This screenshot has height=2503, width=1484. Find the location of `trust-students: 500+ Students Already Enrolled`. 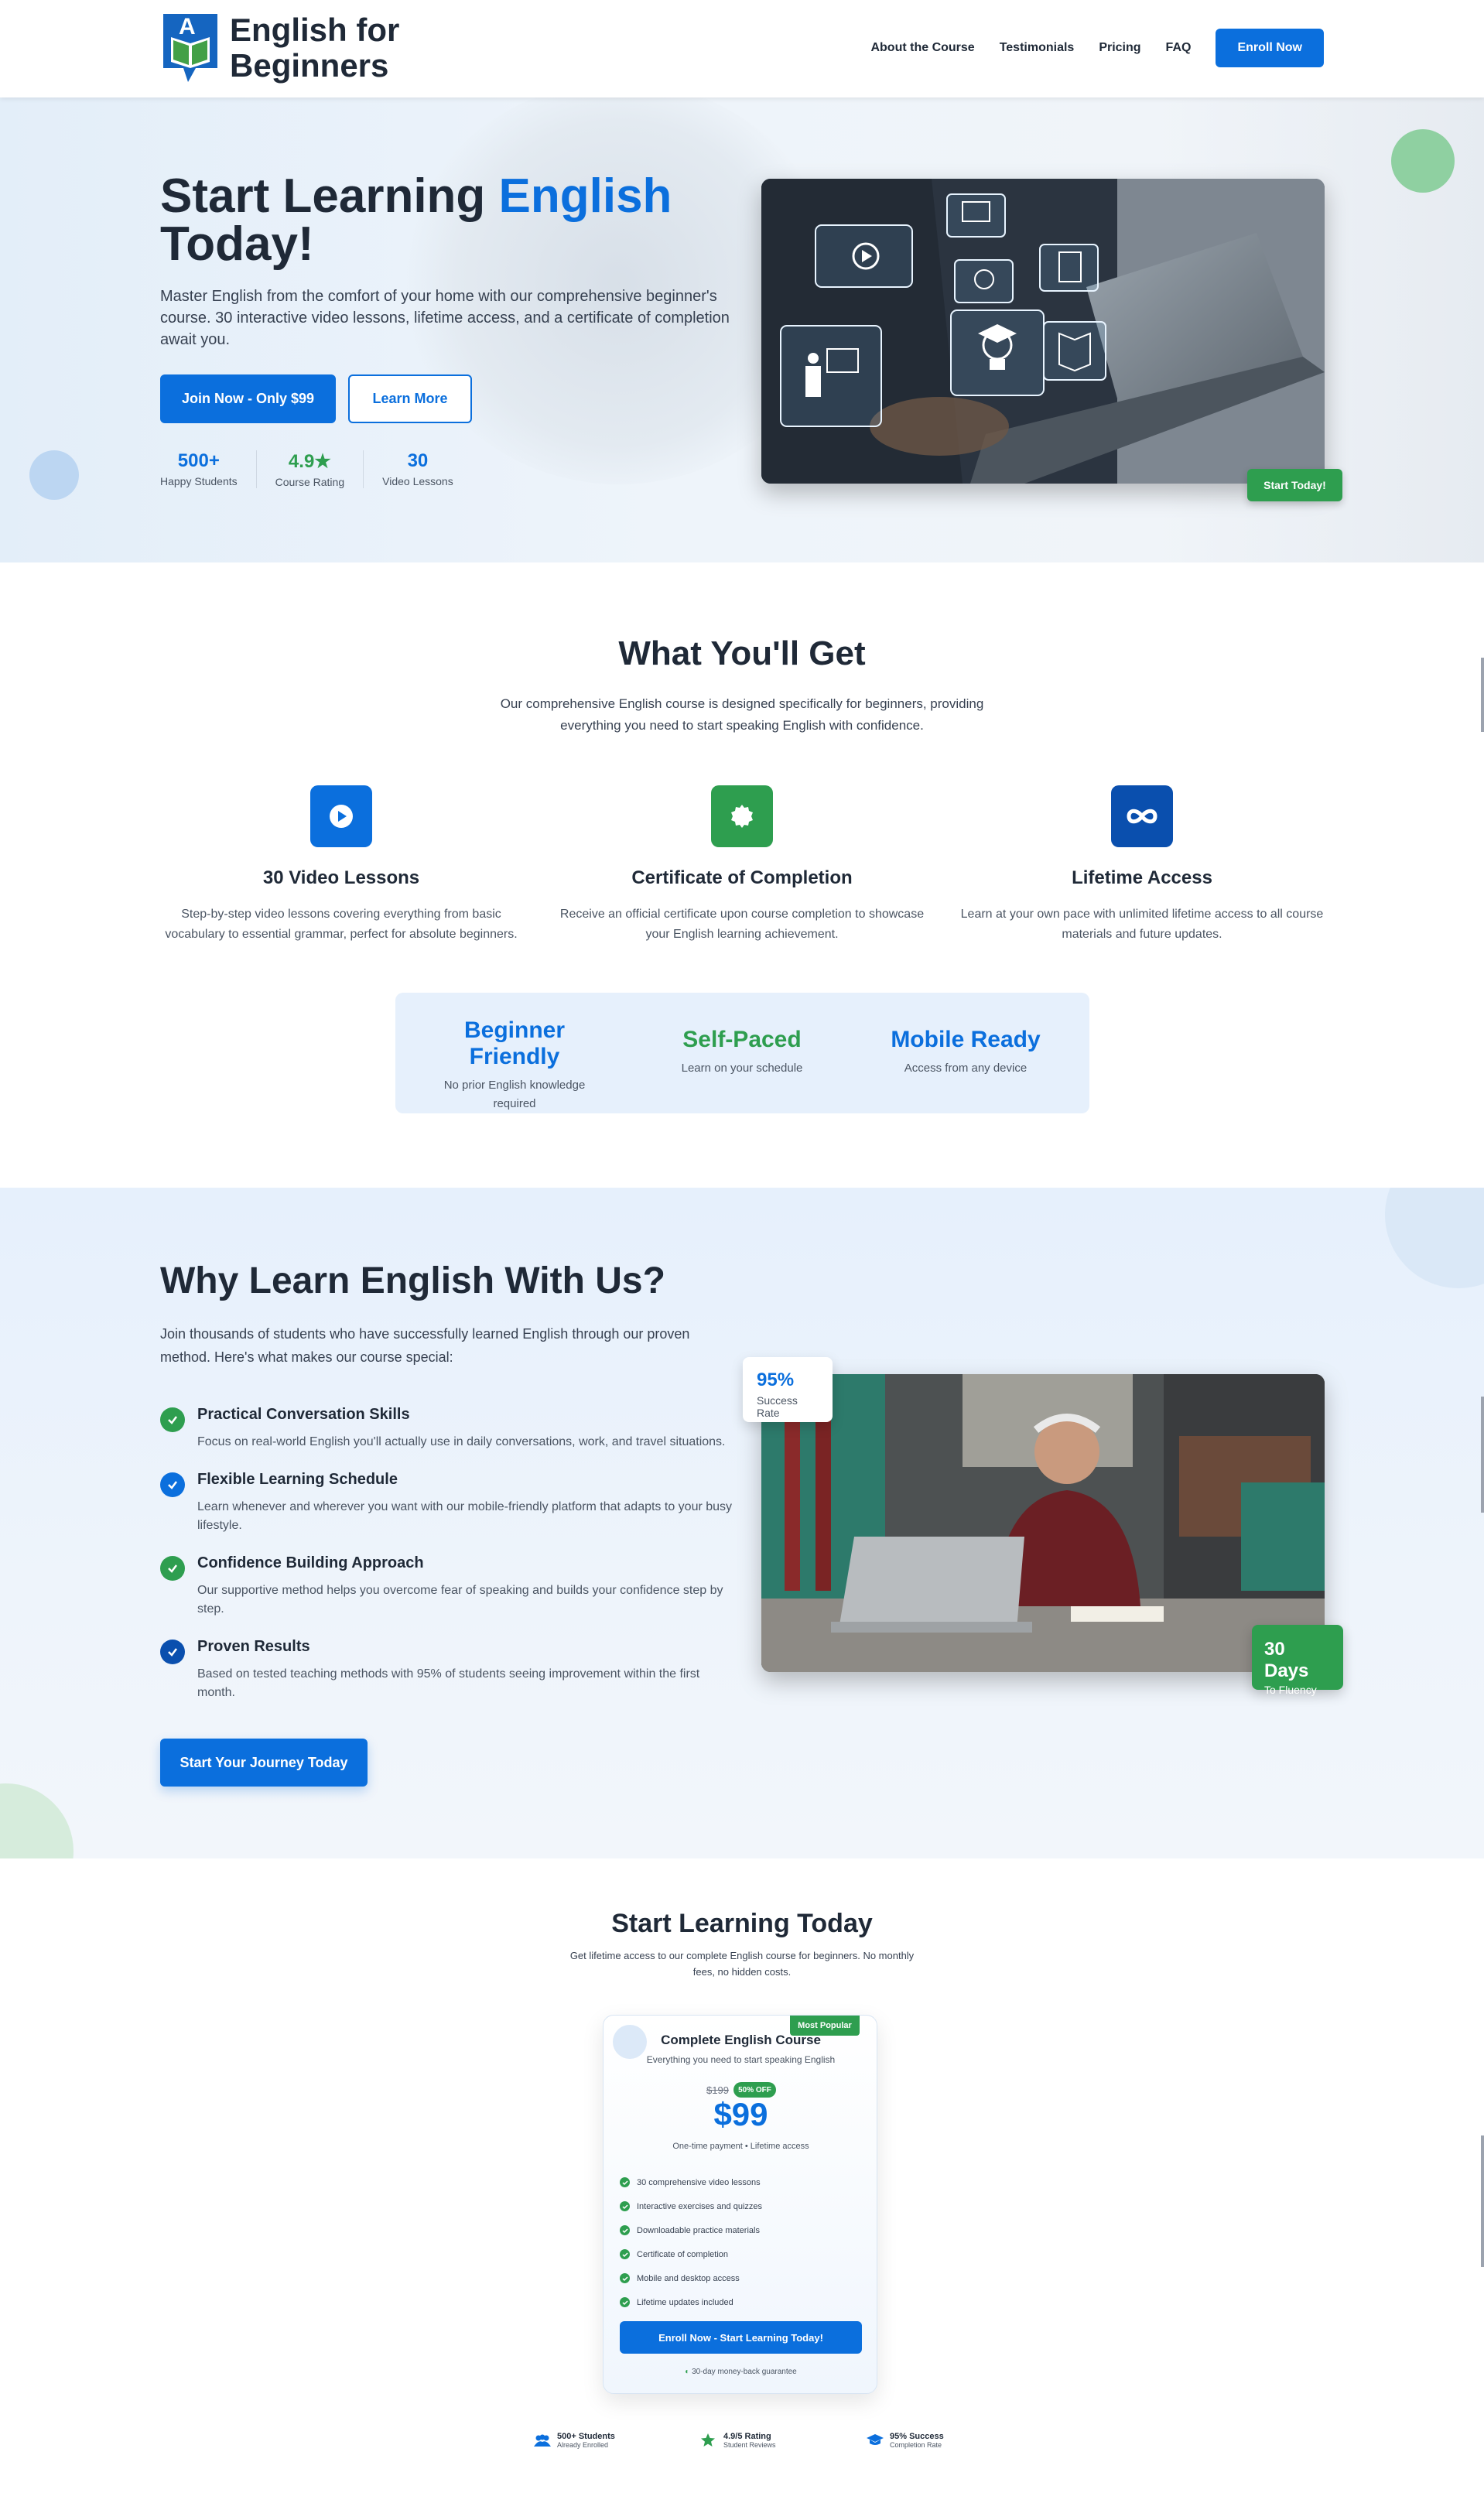

trust-students: 500+ Students Already Enrolled is located at coordinates (574, 2440).